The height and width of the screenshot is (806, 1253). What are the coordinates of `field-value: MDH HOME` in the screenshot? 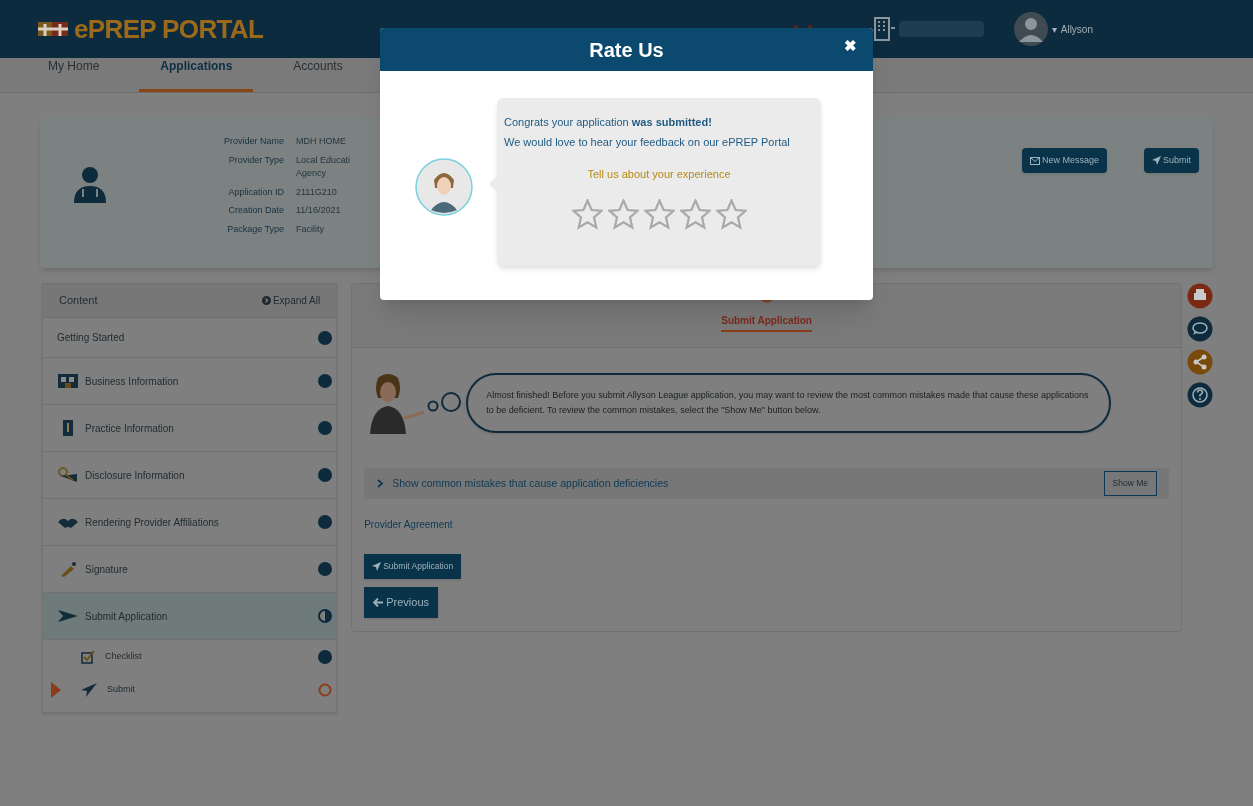 It's located at (322, 141).